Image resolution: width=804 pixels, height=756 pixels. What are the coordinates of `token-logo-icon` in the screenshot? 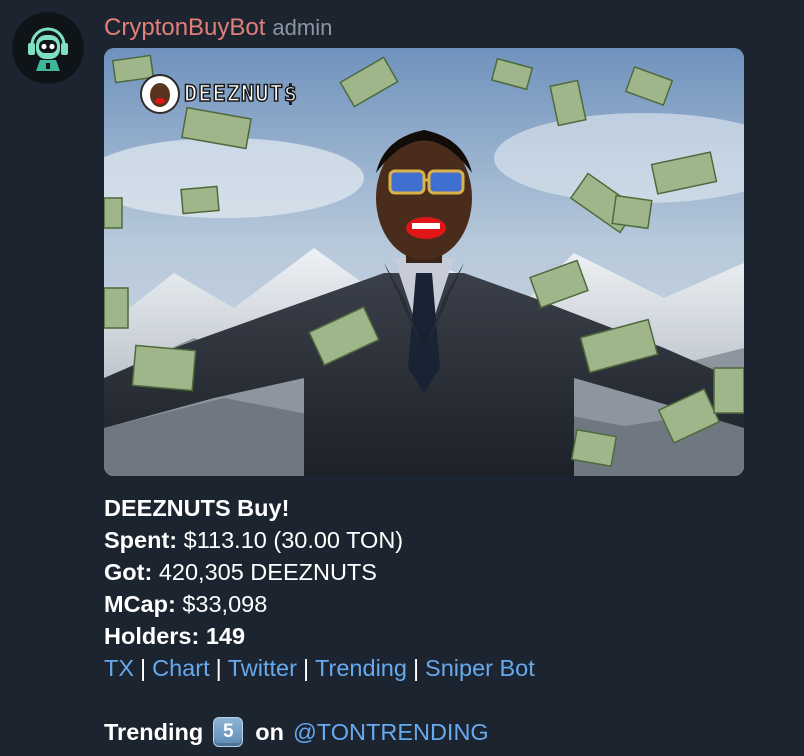 It's located at (160, 94).